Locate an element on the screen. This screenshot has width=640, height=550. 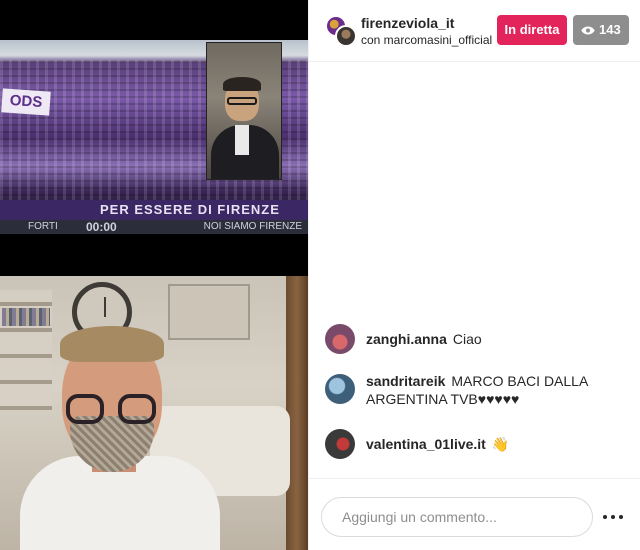
stadium-banner: PER ESSERE DI FIRENZE is located at coordinates (154, 210).